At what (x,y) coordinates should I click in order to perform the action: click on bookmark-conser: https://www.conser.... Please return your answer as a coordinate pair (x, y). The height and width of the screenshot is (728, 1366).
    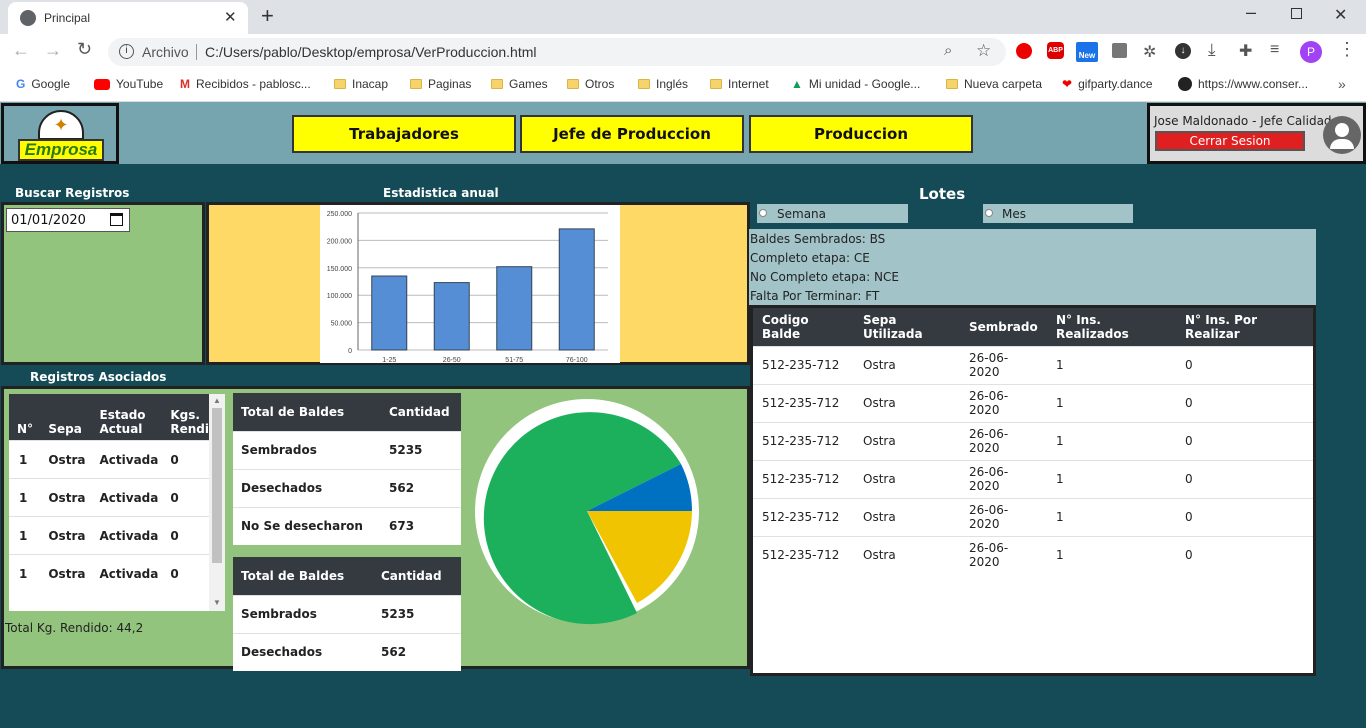
    Looking at the image, I should click on (1243, 84).